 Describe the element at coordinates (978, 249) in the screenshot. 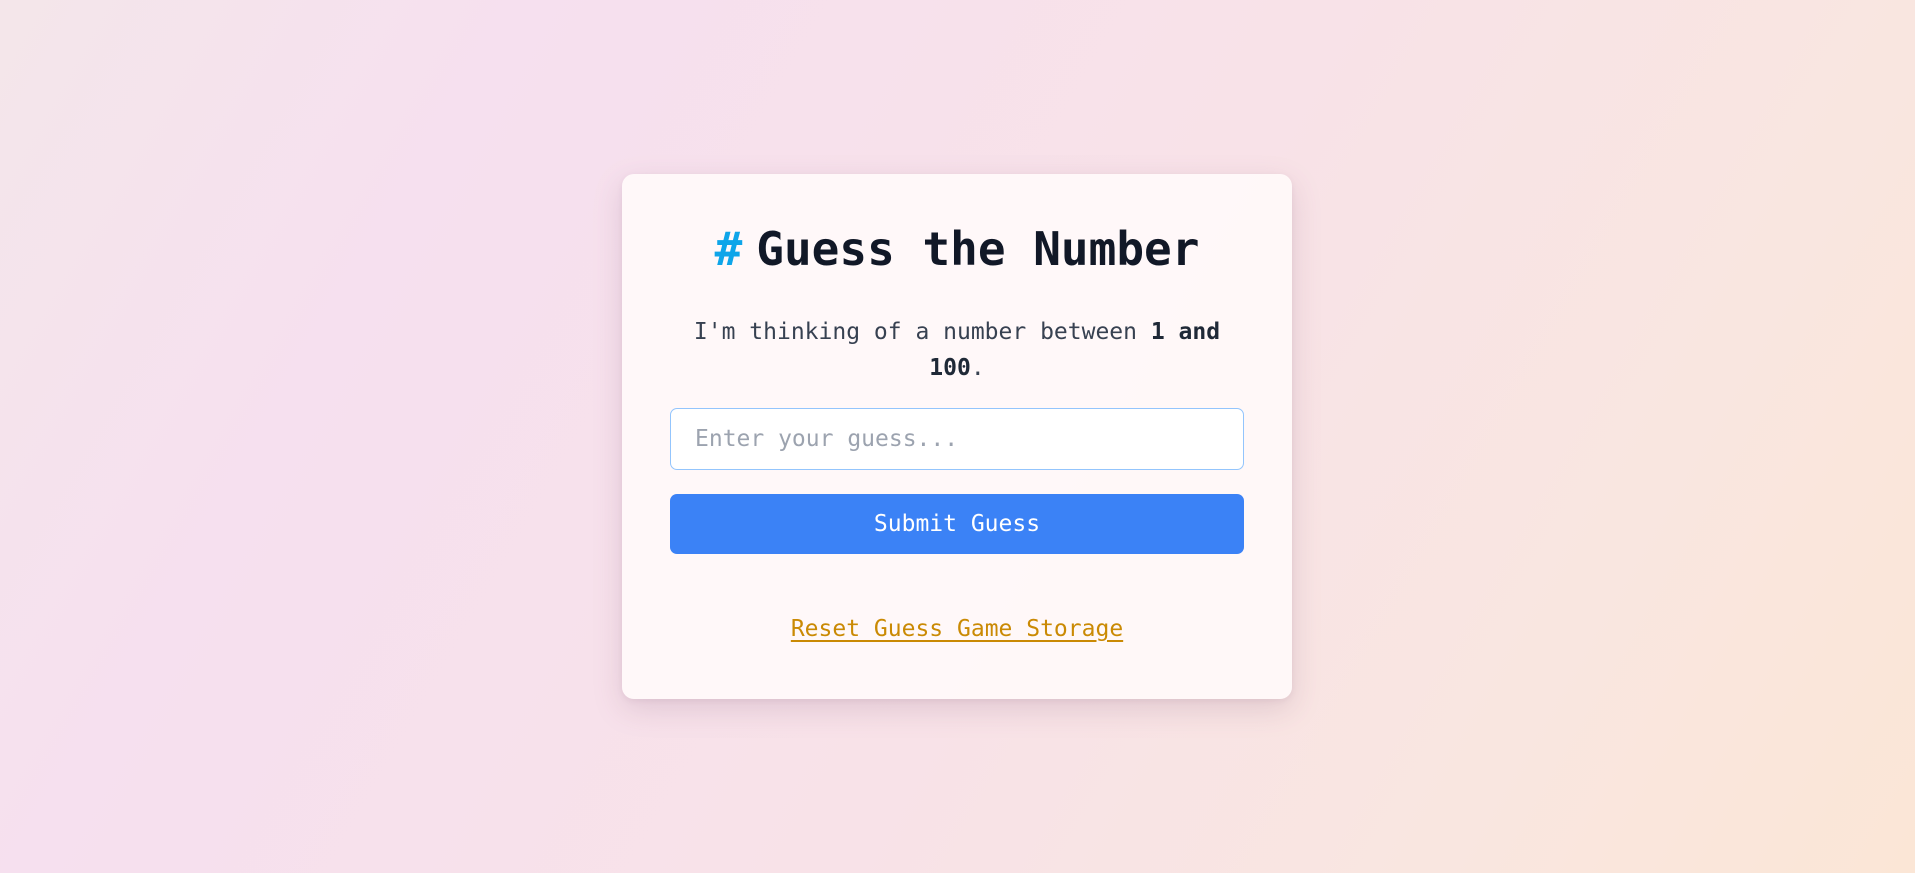

I see `title-text: Guess the Number` at that location.